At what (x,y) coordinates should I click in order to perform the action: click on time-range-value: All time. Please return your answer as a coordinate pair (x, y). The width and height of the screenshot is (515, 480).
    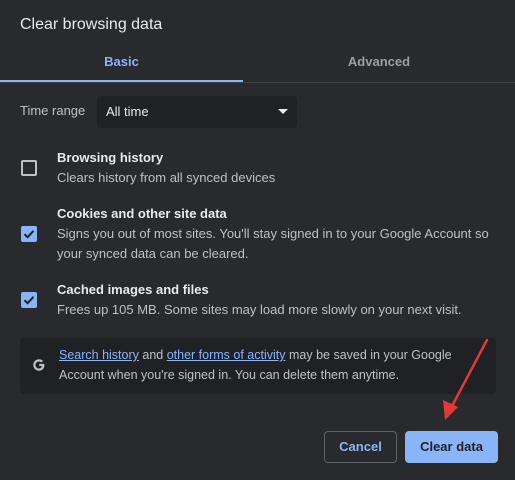
    Looking at the image, I should click on (127, 111).